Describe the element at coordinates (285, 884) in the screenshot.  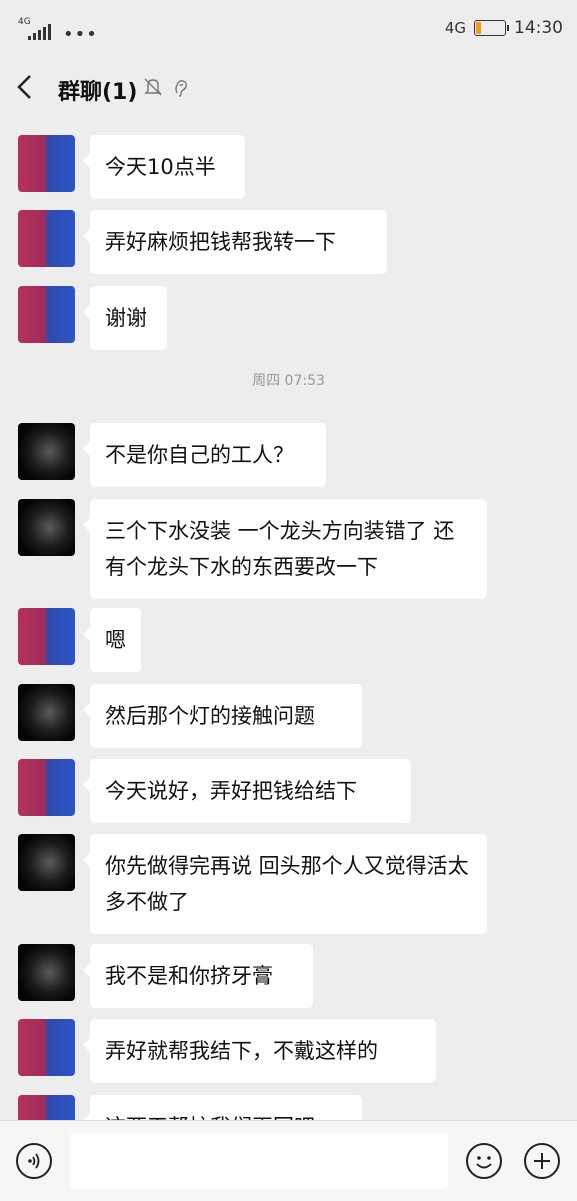
I see `message-bubble: 你先做得完再说 回头那个人又觉得活太多不做了` at that location.